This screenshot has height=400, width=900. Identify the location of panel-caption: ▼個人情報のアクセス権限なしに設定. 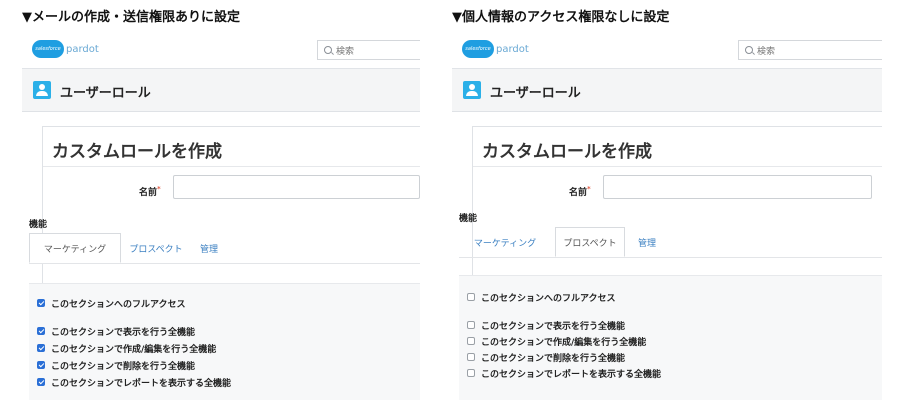
(561, 17).